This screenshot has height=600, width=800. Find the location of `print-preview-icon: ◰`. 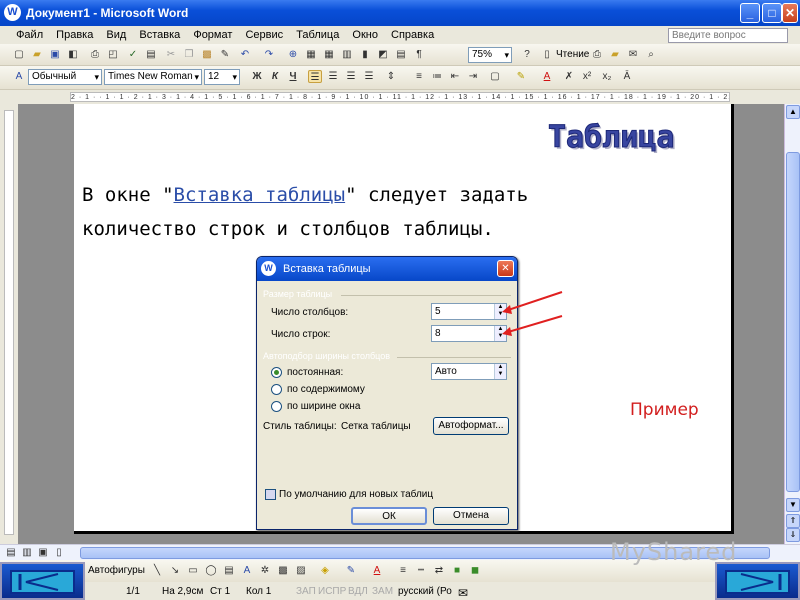

print-preview-icon: ◰ is located at coordinates (113, 54).